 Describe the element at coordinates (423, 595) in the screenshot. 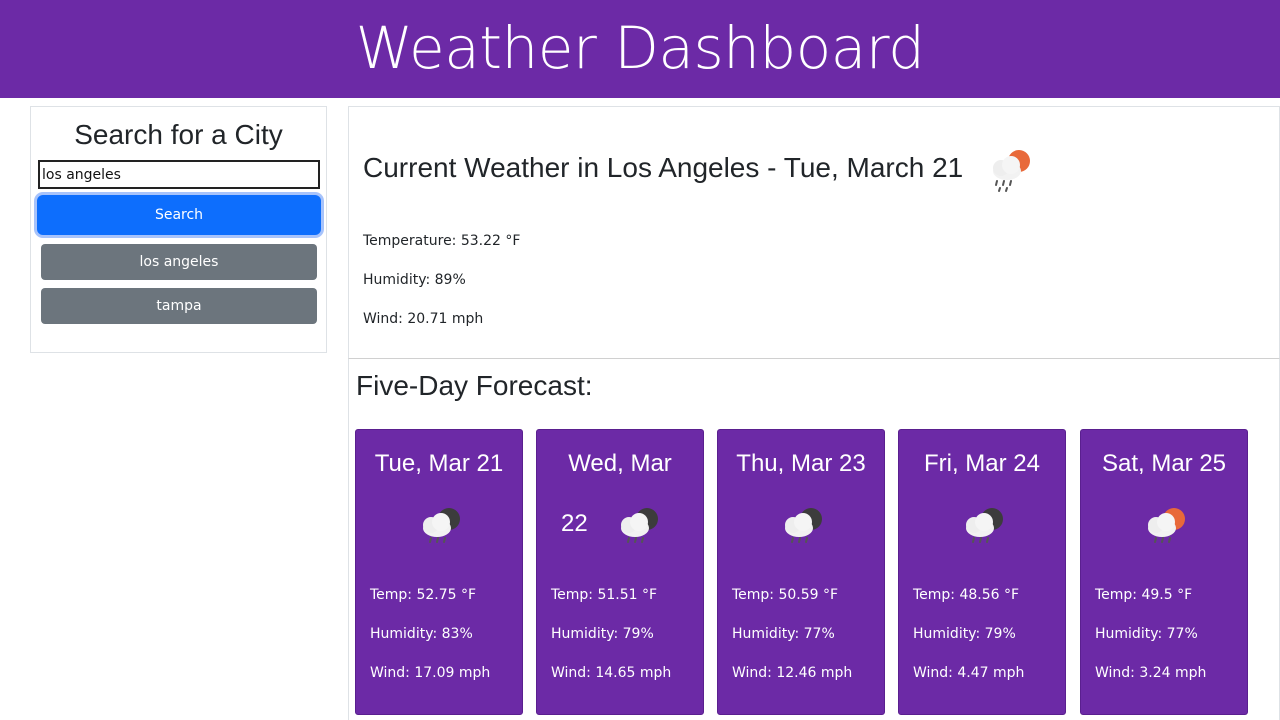

I see `forecast-temp: Temp: 52.75 °F` at that location.